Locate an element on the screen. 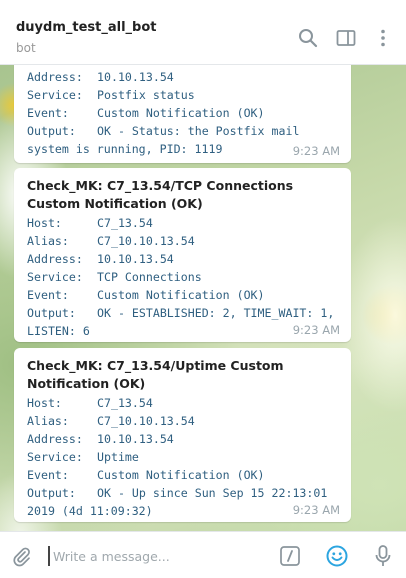 Image resolution: width=406 pixels, height=578 pixels. emoji-icon is located at coordinates (337, 556).